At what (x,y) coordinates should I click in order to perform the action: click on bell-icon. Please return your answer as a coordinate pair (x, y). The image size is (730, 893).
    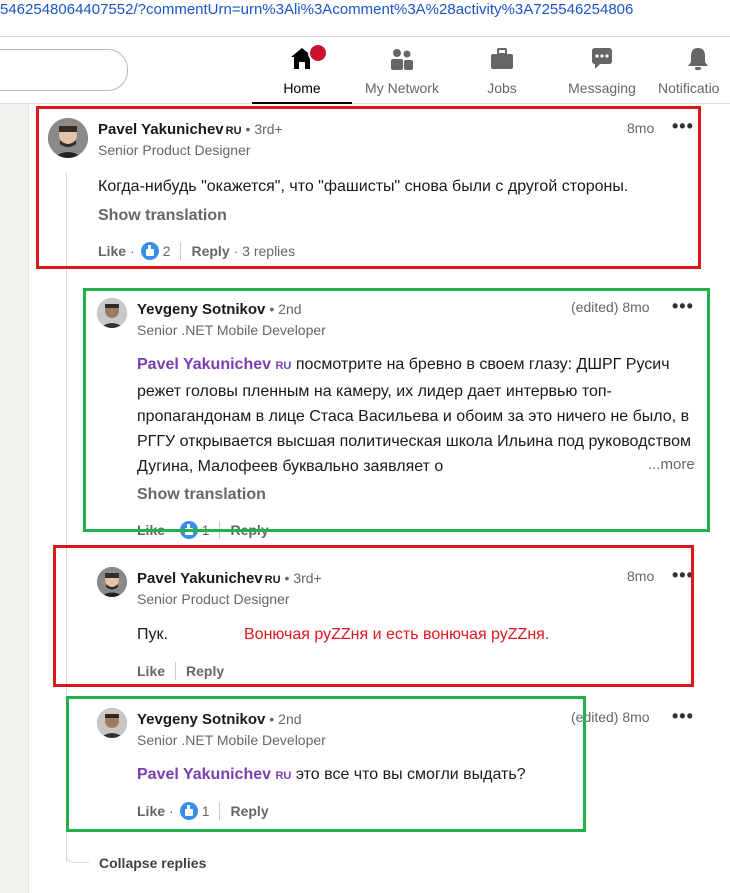
    Looking at the image, I should click on (694, 59).